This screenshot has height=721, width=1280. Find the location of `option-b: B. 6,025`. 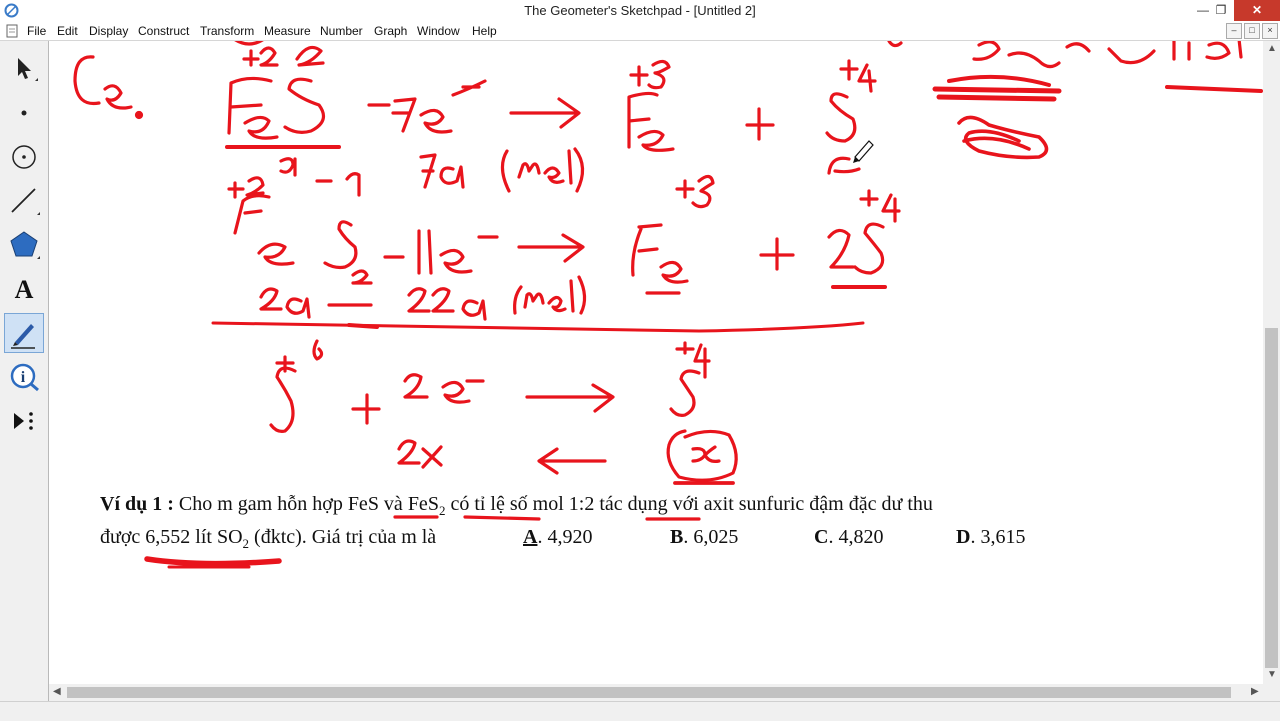

option-b: B. 6,025 is located at coordinates (704, 537).